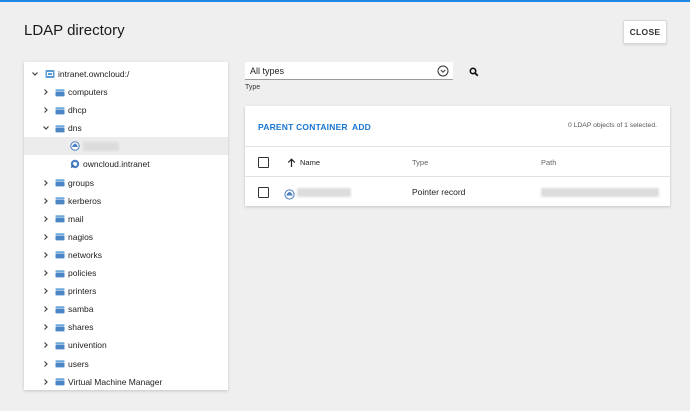 The image size is (690, 411). Describe the element at coordinates (126, 345) in the screenshot. I see `tree-item: univention` at that location.